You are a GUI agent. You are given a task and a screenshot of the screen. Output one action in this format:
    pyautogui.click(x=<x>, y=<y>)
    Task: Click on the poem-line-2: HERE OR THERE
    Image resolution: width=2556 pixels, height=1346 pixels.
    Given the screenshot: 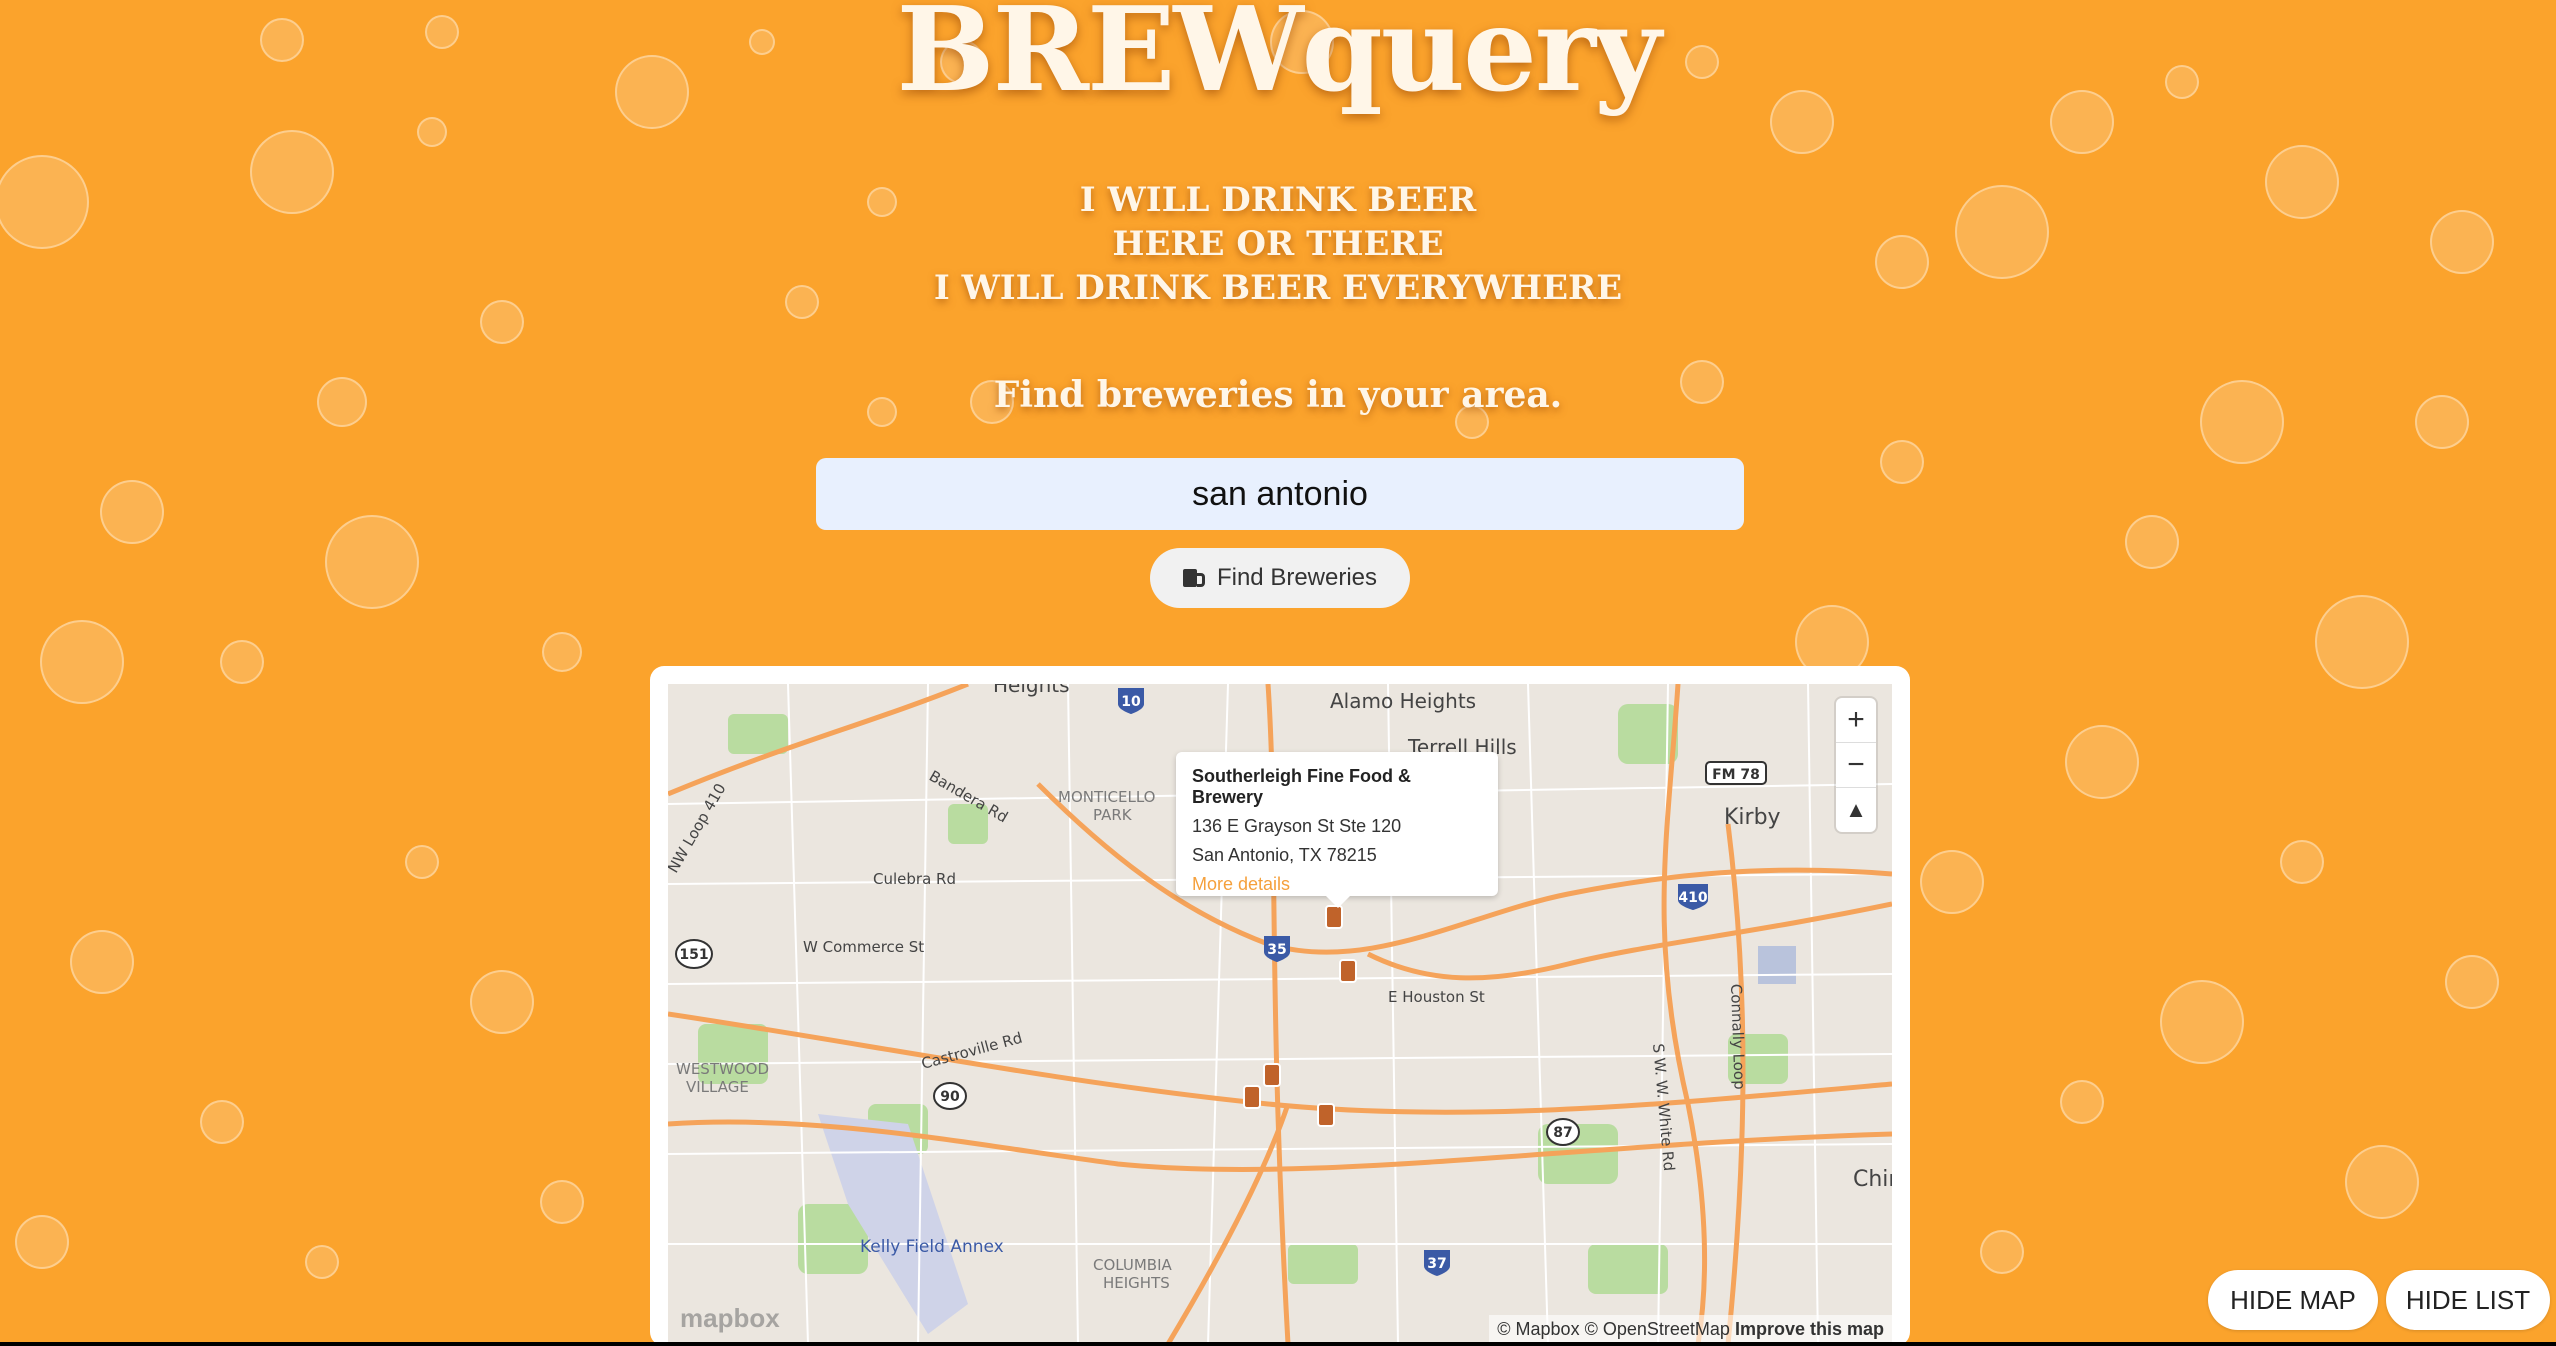 What is the action you would take?
    pyautogui.click(x=1278, y=244)
    